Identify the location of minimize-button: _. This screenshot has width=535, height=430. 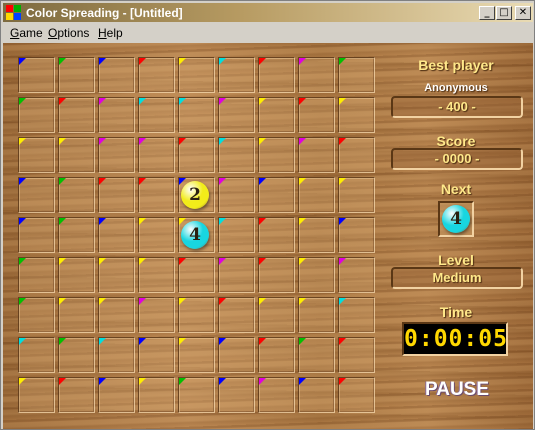
(487, 13).